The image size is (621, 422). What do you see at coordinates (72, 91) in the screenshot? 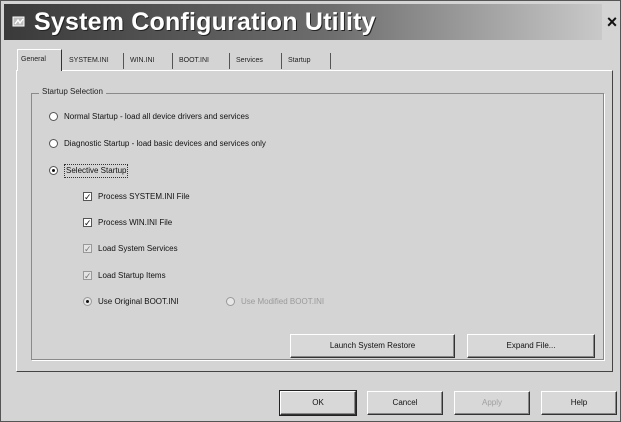
I see `startup-selection-label: Startup Selection` at bounding box center [72, 91].